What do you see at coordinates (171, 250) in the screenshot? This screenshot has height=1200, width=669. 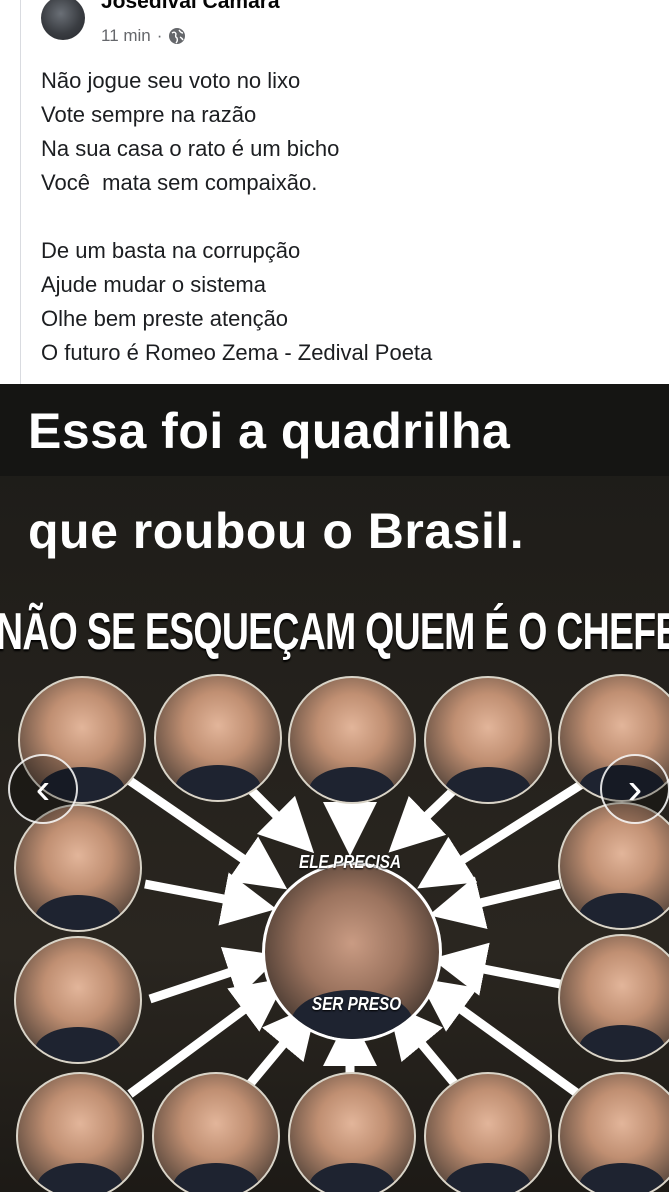 I see `poem-line: De um basta na corrupção` at bounding box center [171, 250].